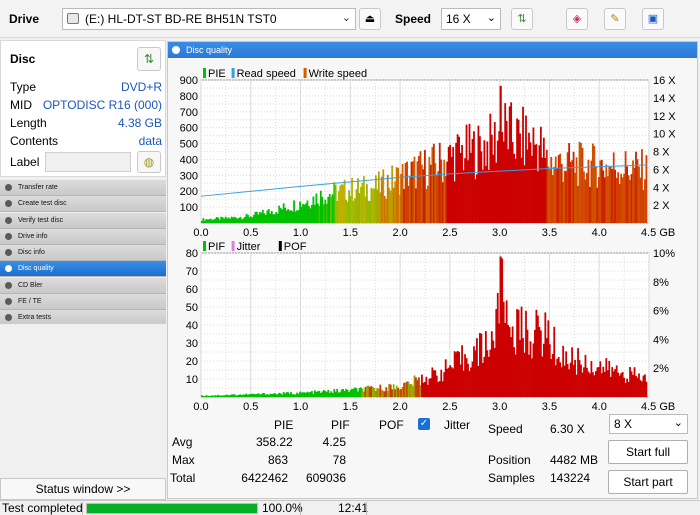 The width and height of the screenshot is (700, 515). What do you see at coordinates (192, 254) in the screenshot?
I see `y-tick-label: 80` at bounding box center [192, 254].